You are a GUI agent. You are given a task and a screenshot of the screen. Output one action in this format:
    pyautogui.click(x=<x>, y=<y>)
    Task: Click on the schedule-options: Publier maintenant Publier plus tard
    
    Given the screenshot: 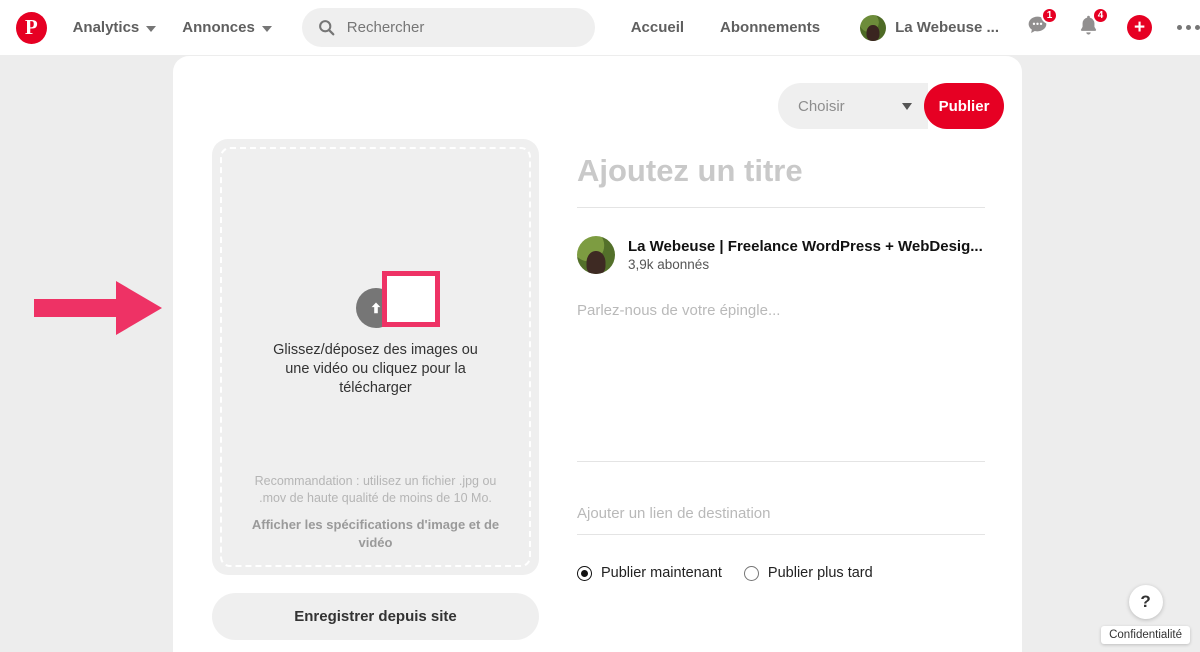 What is the action you would take?
    pyautogui.click(x=781, y=573)
    